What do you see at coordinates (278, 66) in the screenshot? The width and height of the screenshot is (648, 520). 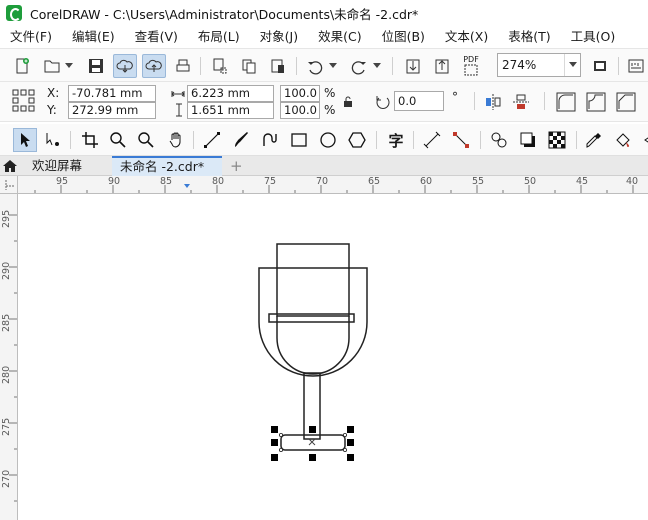 I see `paste-icon` at bounding box center [278, 66].